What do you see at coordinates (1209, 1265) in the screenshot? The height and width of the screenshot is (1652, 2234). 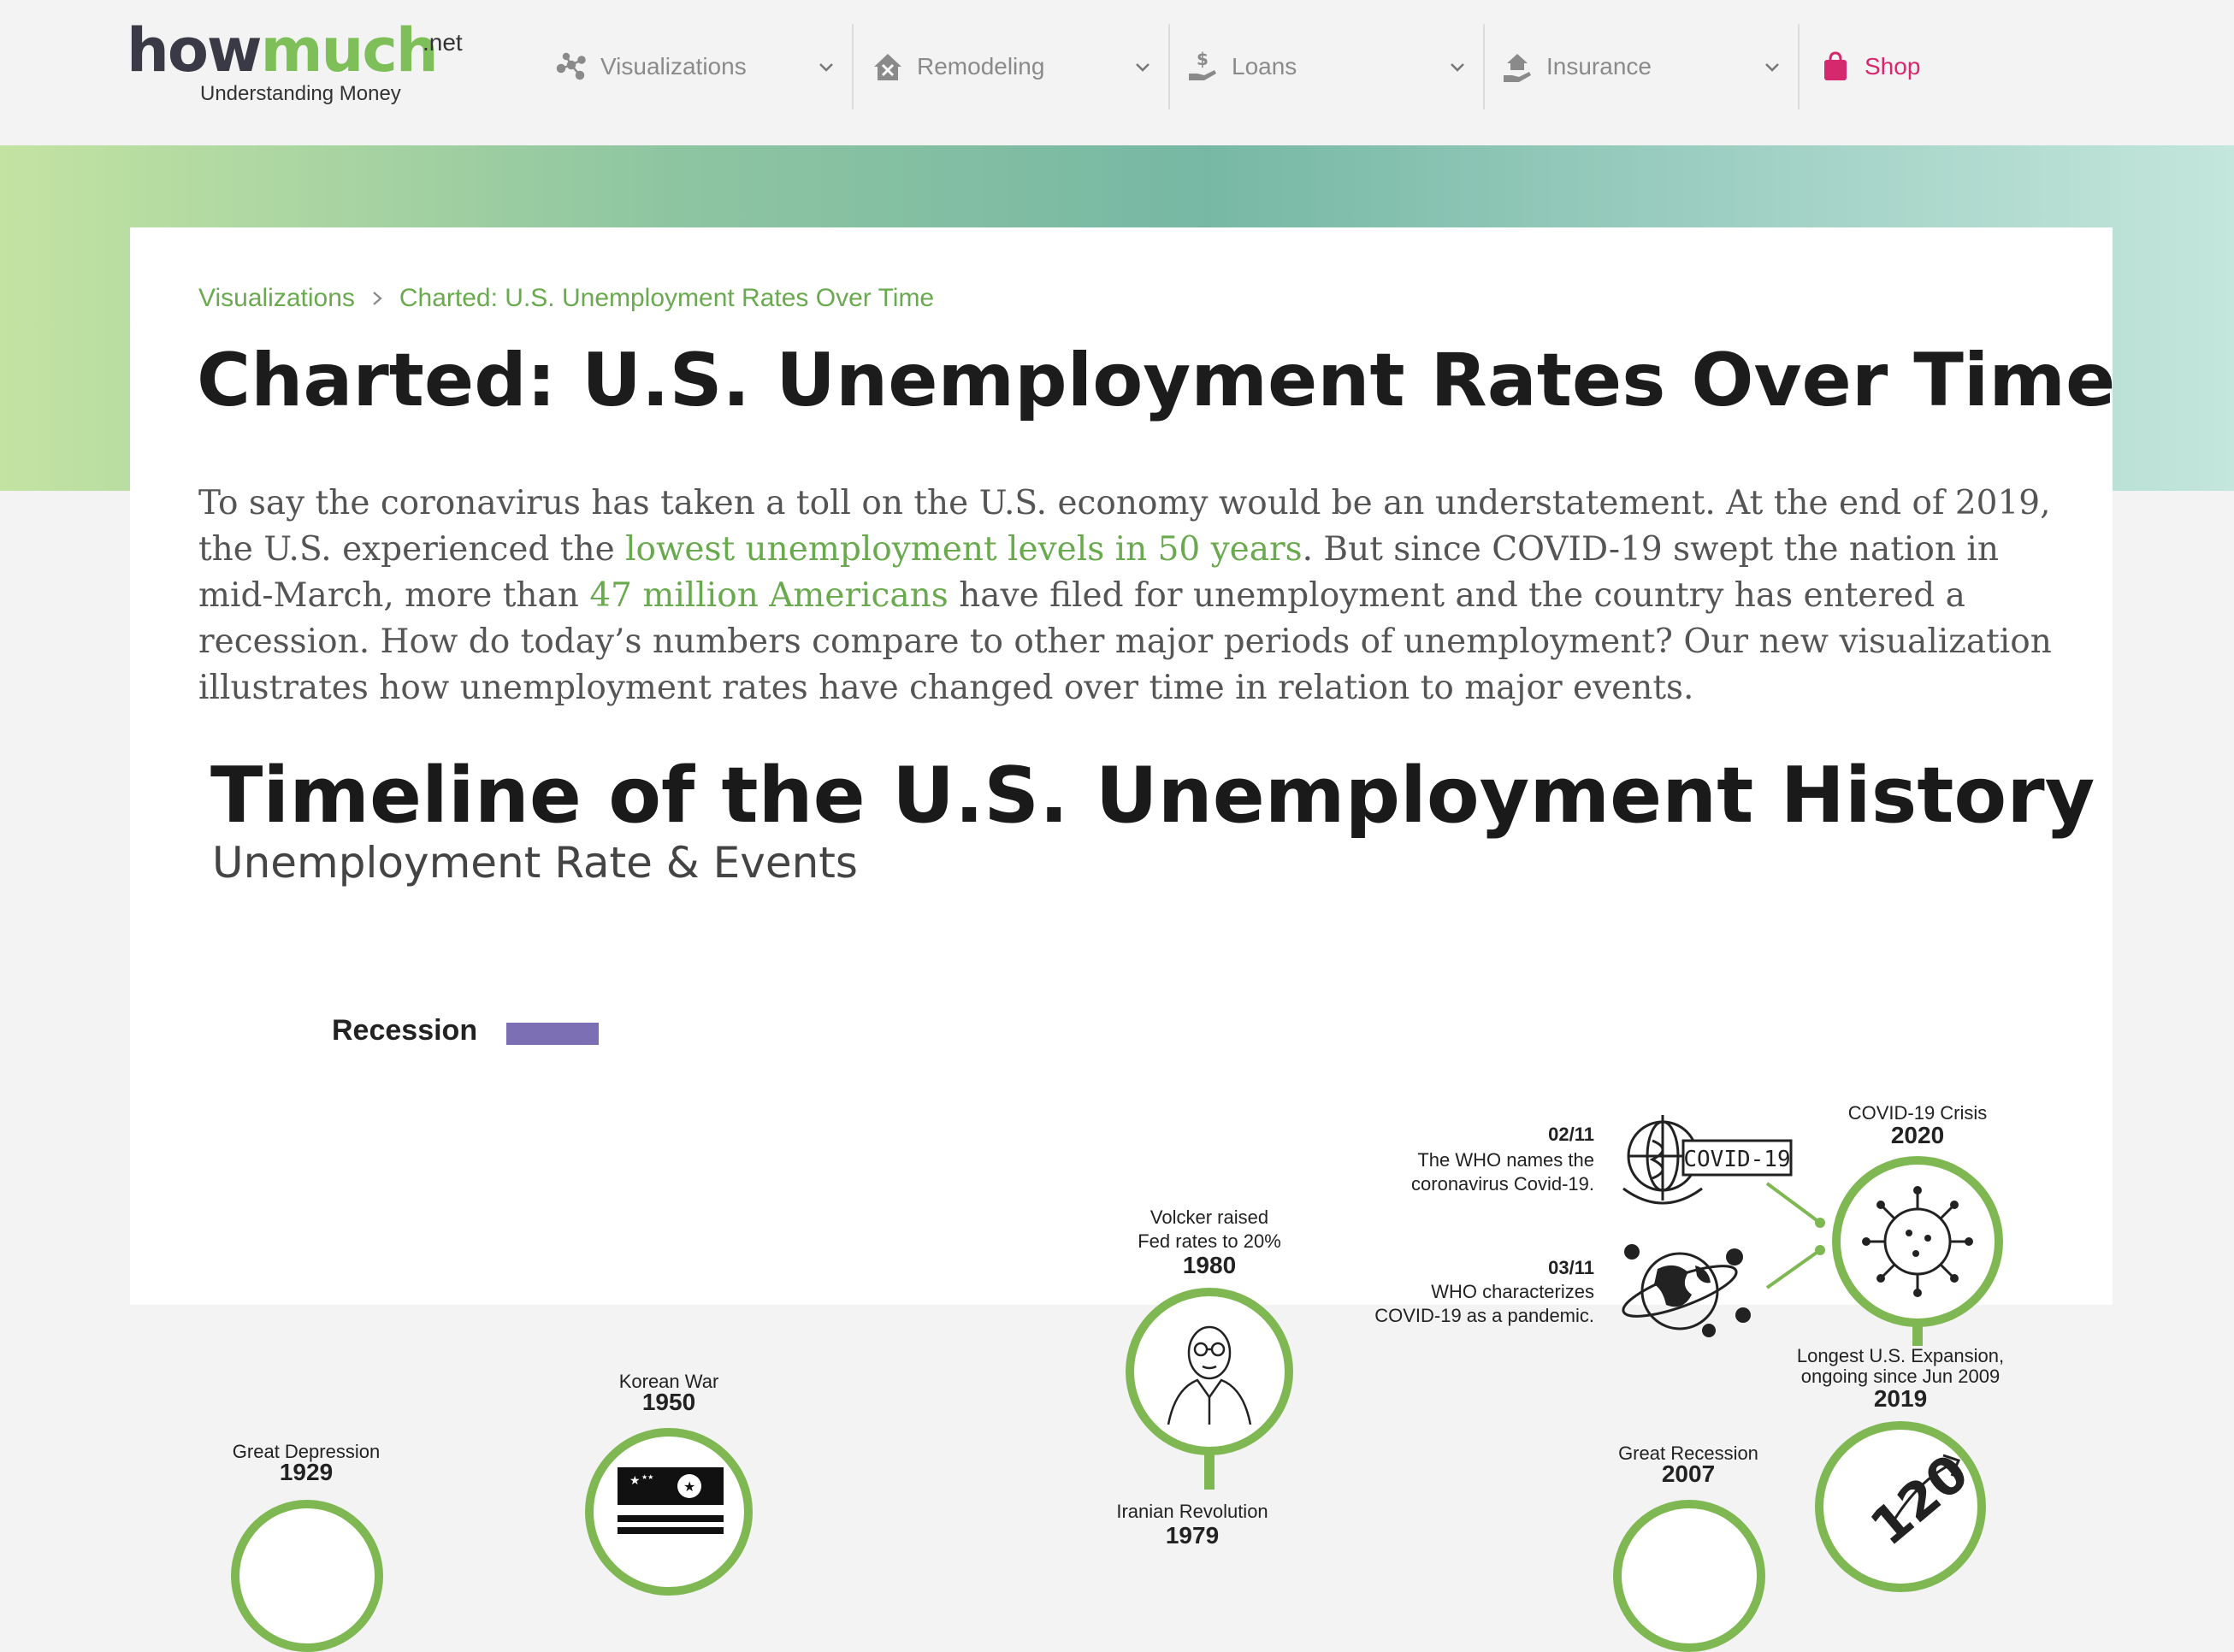 I see `event-year: 1980` at bounding box center [1209, 1265].